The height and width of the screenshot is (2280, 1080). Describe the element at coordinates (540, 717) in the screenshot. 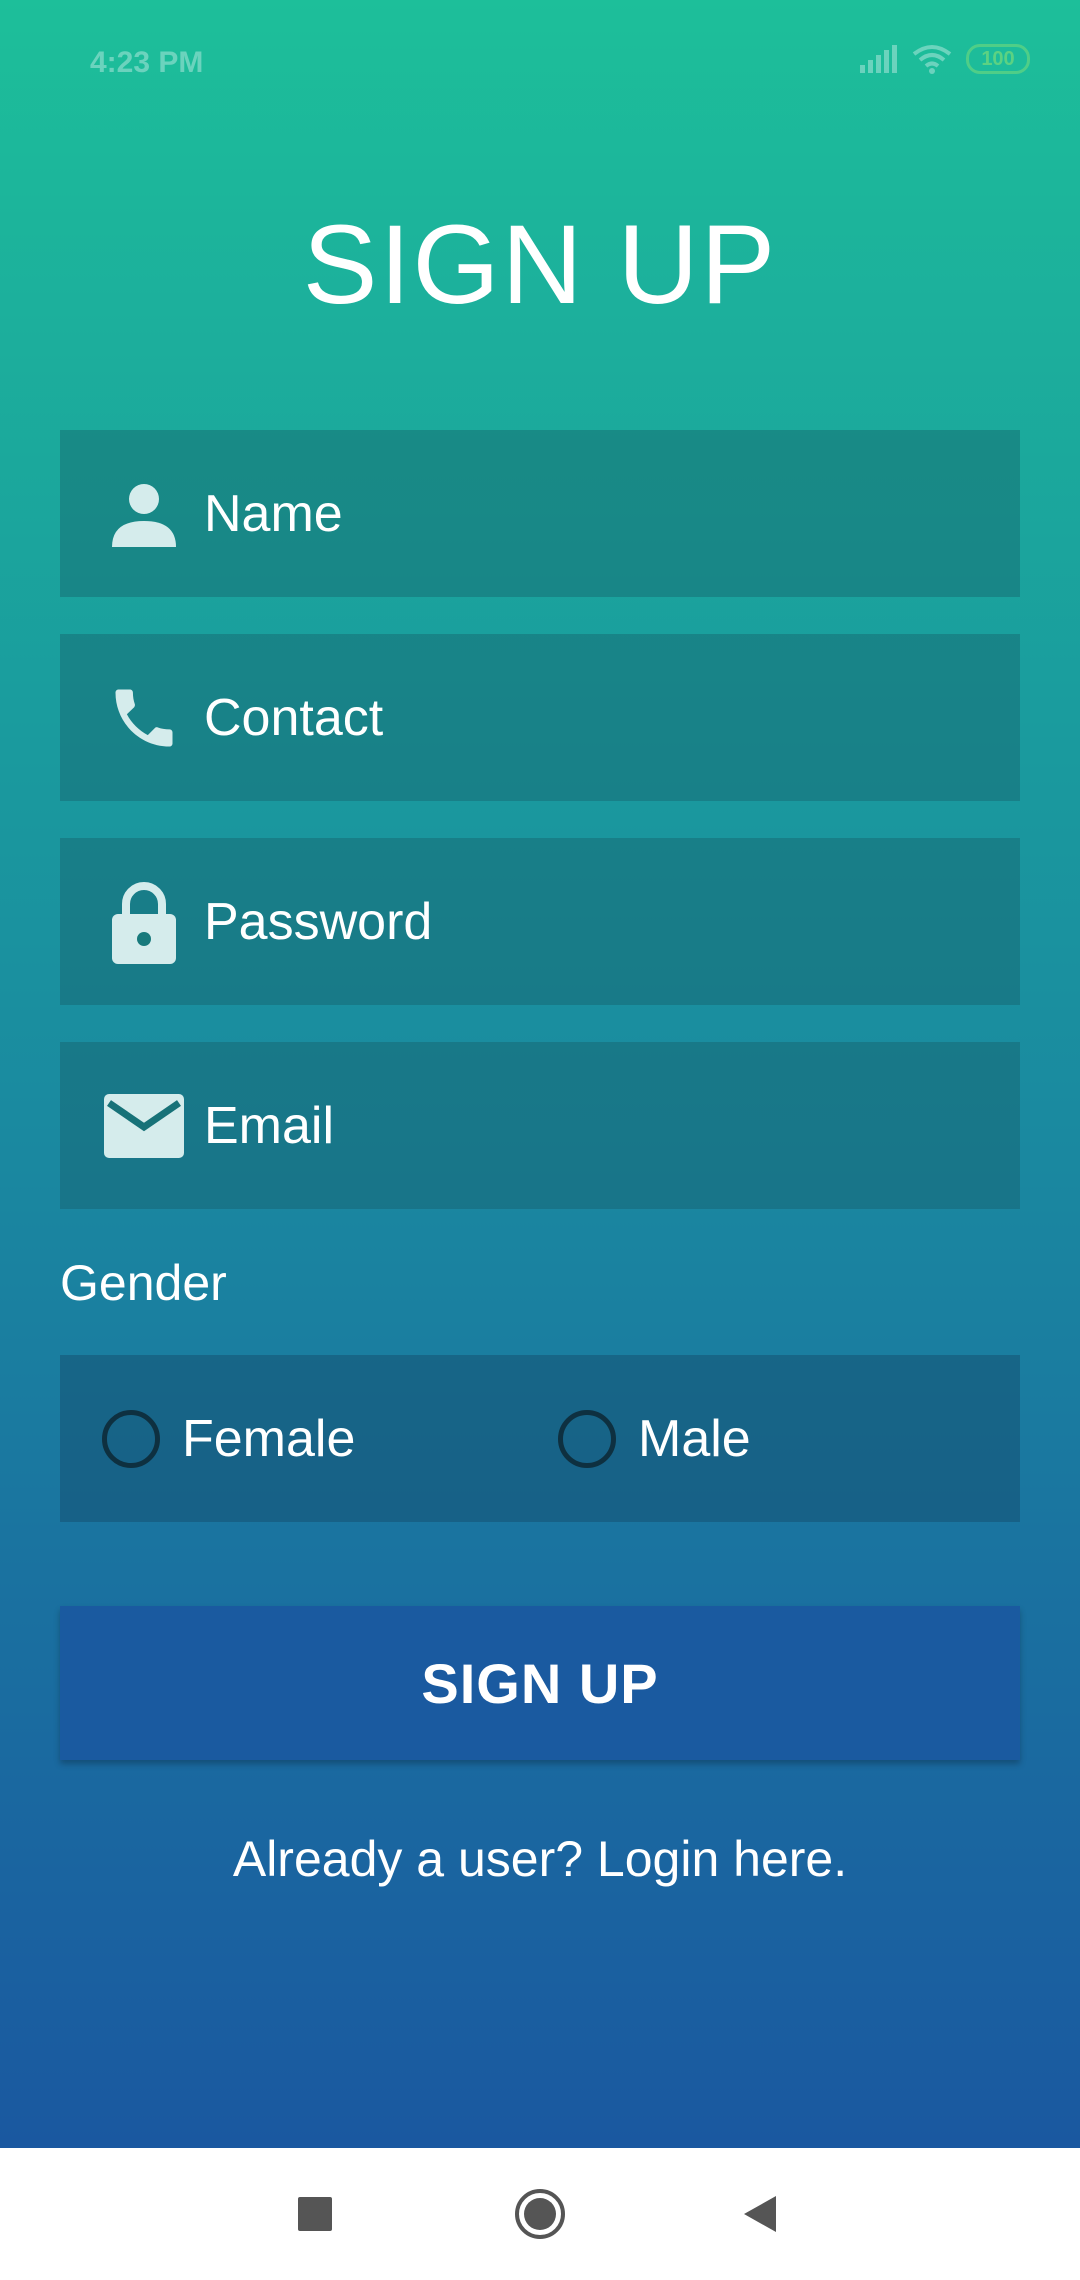

I see `contact-field: Contact` at that location.